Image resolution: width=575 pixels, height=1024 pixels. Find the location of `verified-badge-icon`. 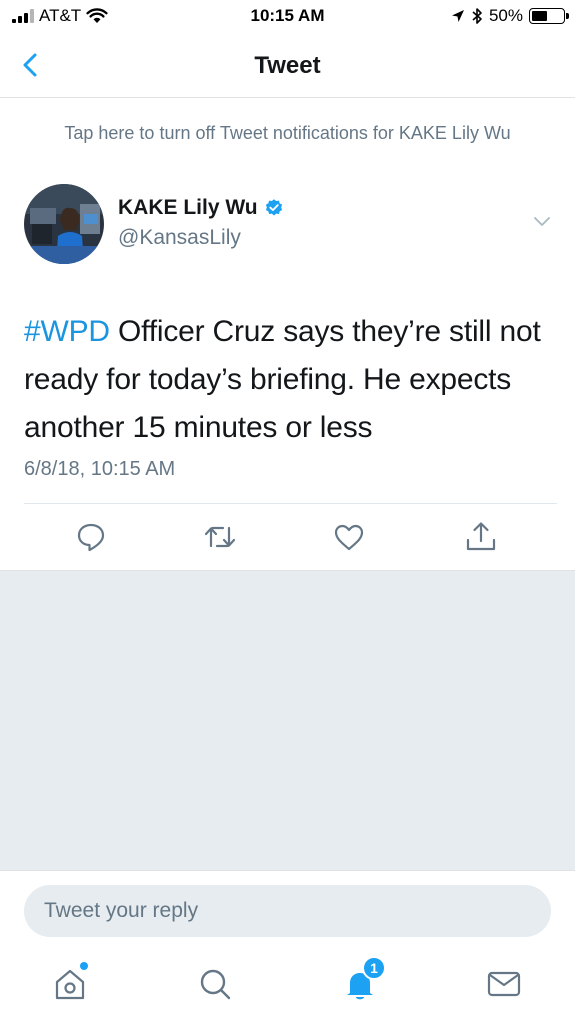

verified-badge-icon is located at coordinates (273, 207).